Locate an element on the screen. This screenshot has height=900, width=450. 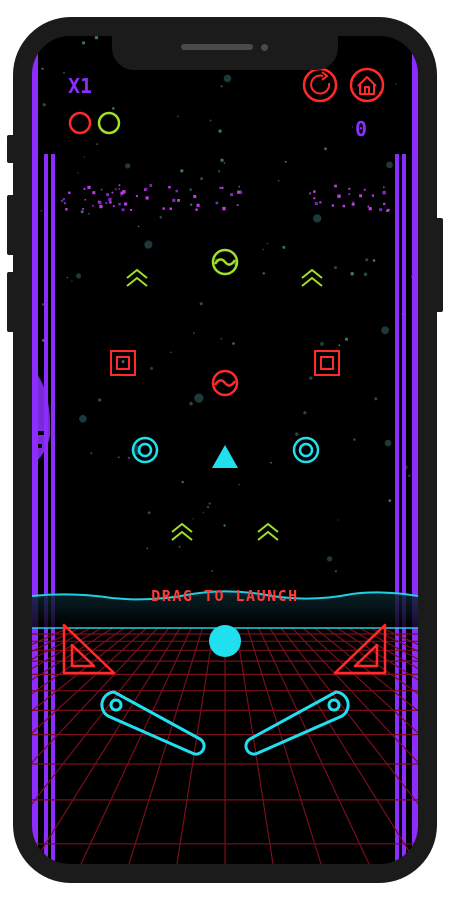
score-value: 0 is located at coordinates (361, 129).